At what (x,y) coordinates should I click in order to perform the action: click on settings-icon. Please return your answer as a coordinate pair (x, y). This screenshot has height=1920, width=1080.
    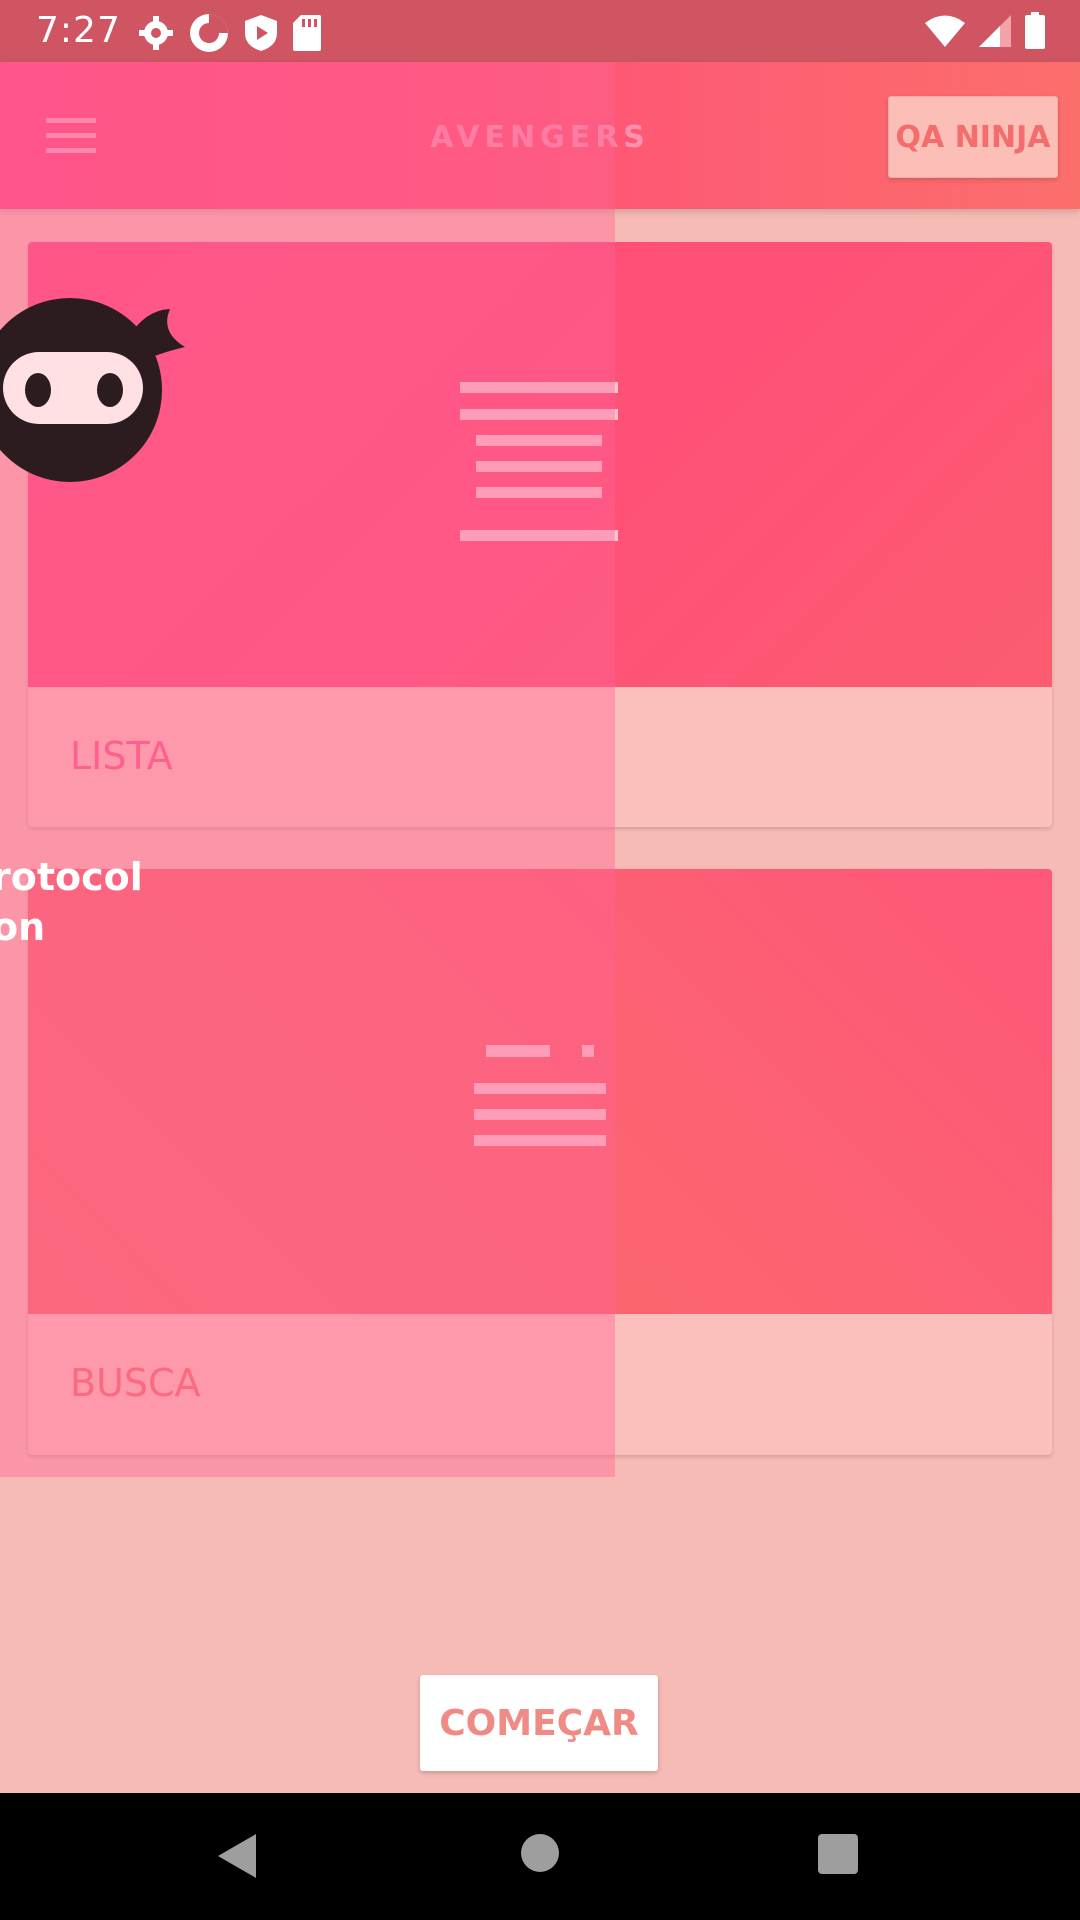
    Looking at the image, I should click on (156, 33).